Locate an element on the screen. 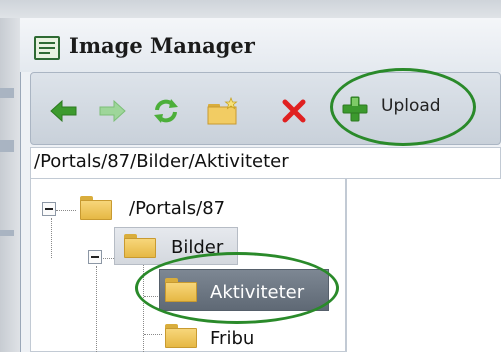 The image size is (501, 352). arrow-left-icon is located at coordinates (63, 111).